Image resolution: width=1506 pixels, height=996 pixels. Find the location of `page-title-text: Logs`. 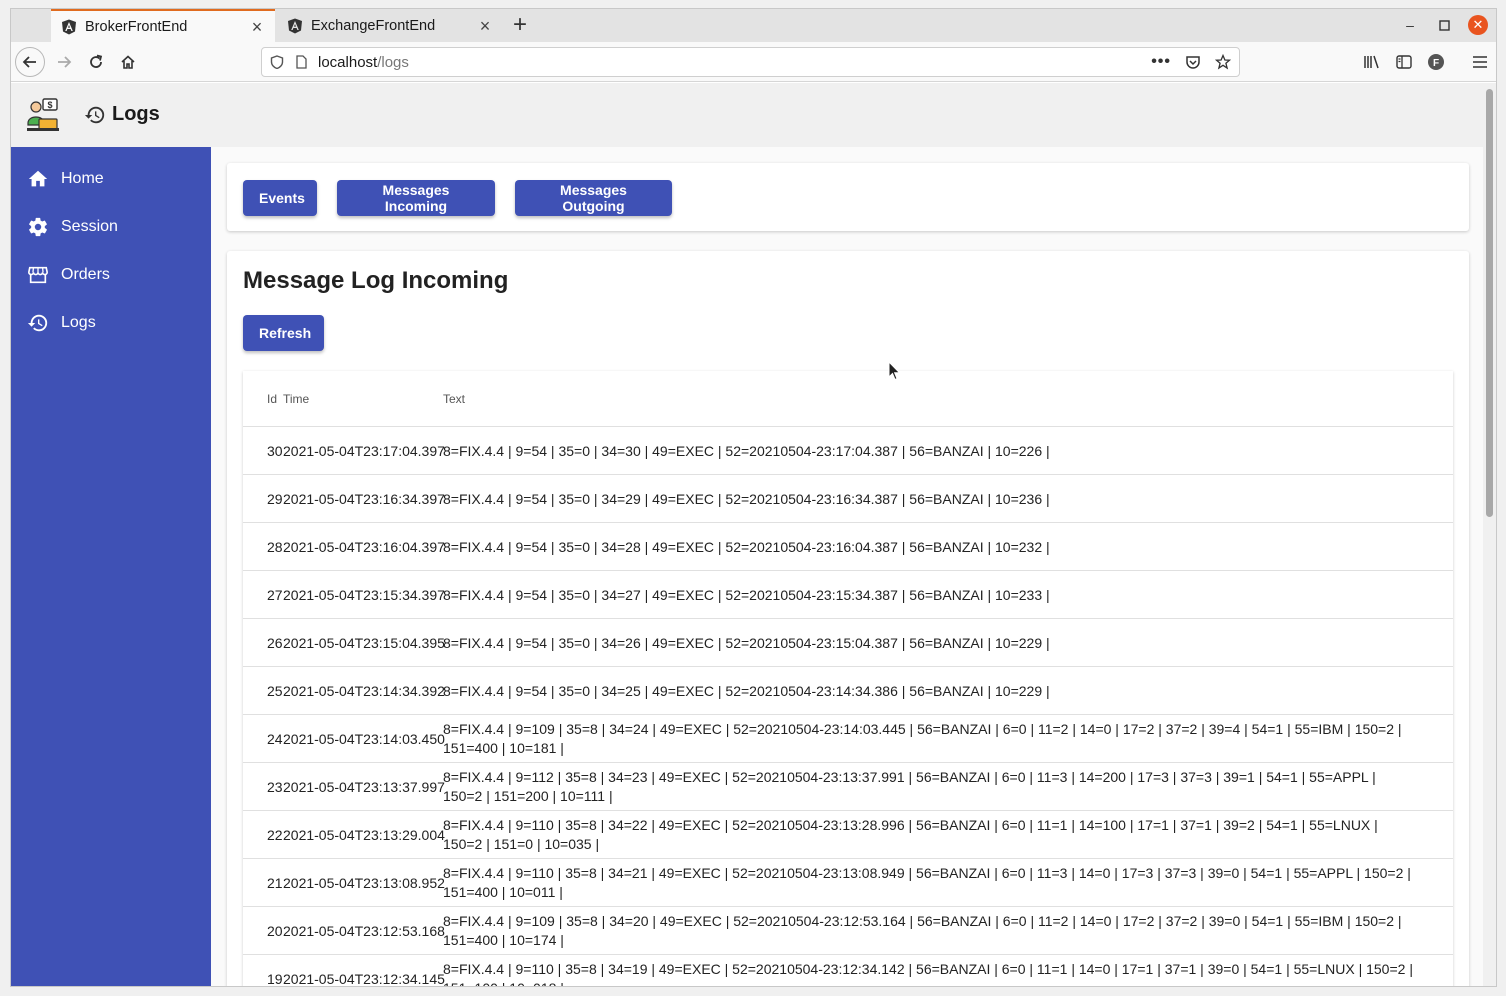

page-title-text: Logs is located at coordinates (136, 114).